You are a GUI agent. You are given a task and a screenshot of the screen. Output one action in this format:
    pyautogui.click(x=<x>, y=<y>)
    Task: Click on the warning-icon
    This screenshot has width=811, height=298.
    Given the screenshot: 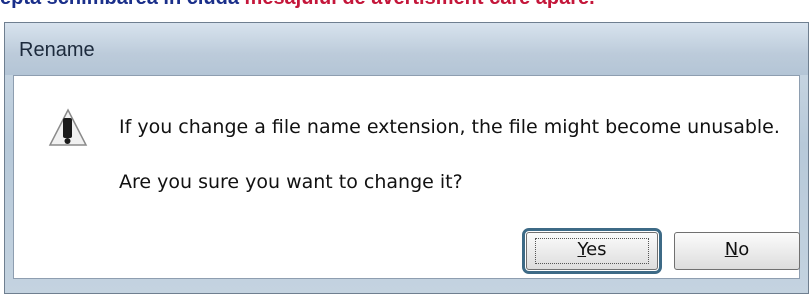 What is the action you would take?
    pyautogui.click(x=68, y=127)
    